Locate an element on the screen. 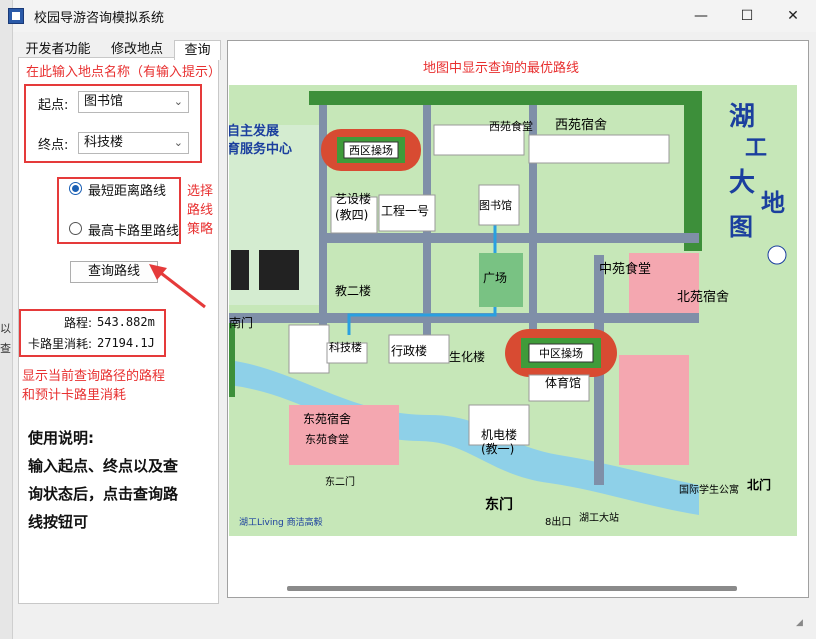 The image size is (816, 639). window-title: 校园导游咨询模拟系统 is located at coordinates (99, 18).